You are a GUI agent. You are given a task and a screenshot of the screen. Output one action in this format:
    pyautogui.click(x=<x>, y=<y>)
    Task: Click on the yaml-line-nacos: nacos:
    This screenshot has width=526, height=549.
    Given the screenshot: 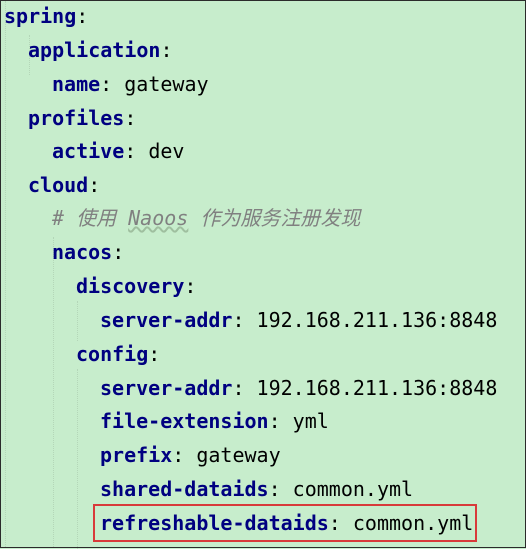 What is the action you would take?
    pyautogui.click(x=88, y=252)
    